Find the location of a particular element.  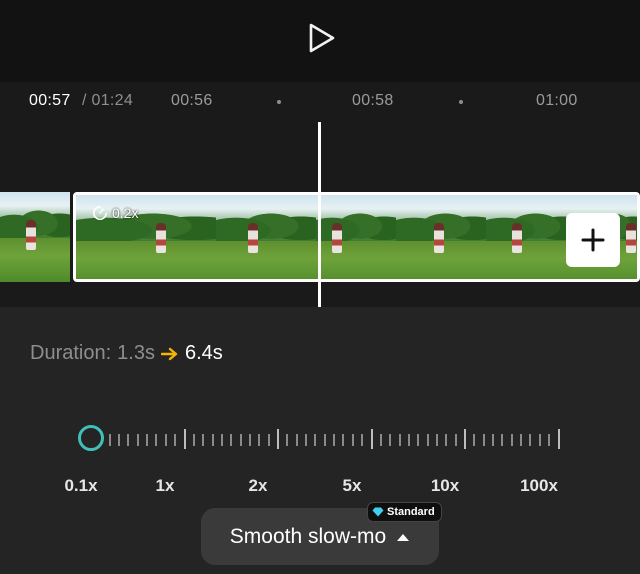

speed-label: 0.1x is located at coordinates (81, 485).